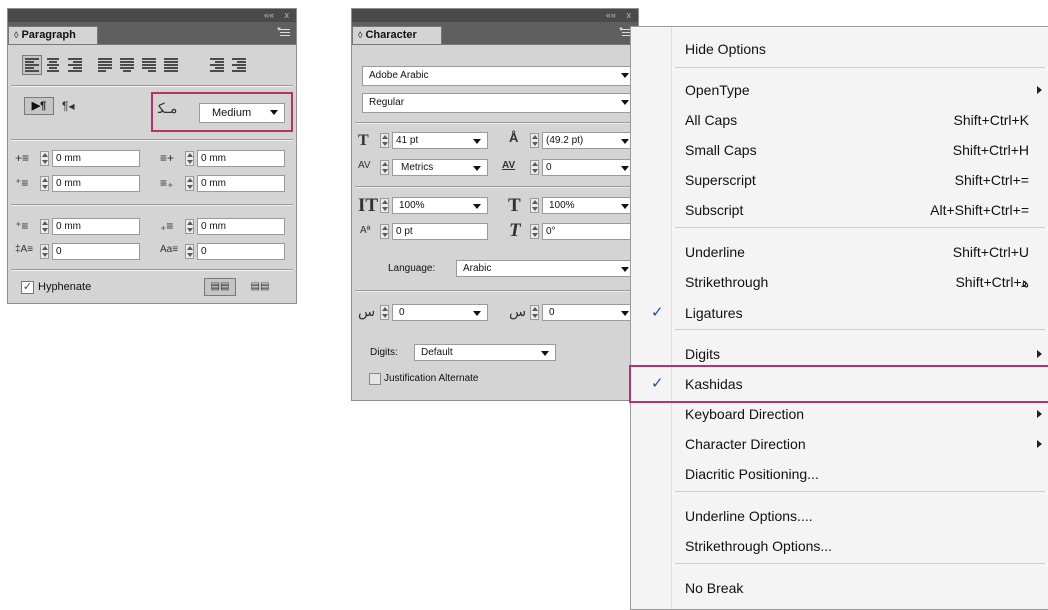  Describe the element at coordinates (365, 230) in the screenshot. I see `baseline-shift-icon: Aª` at that location.